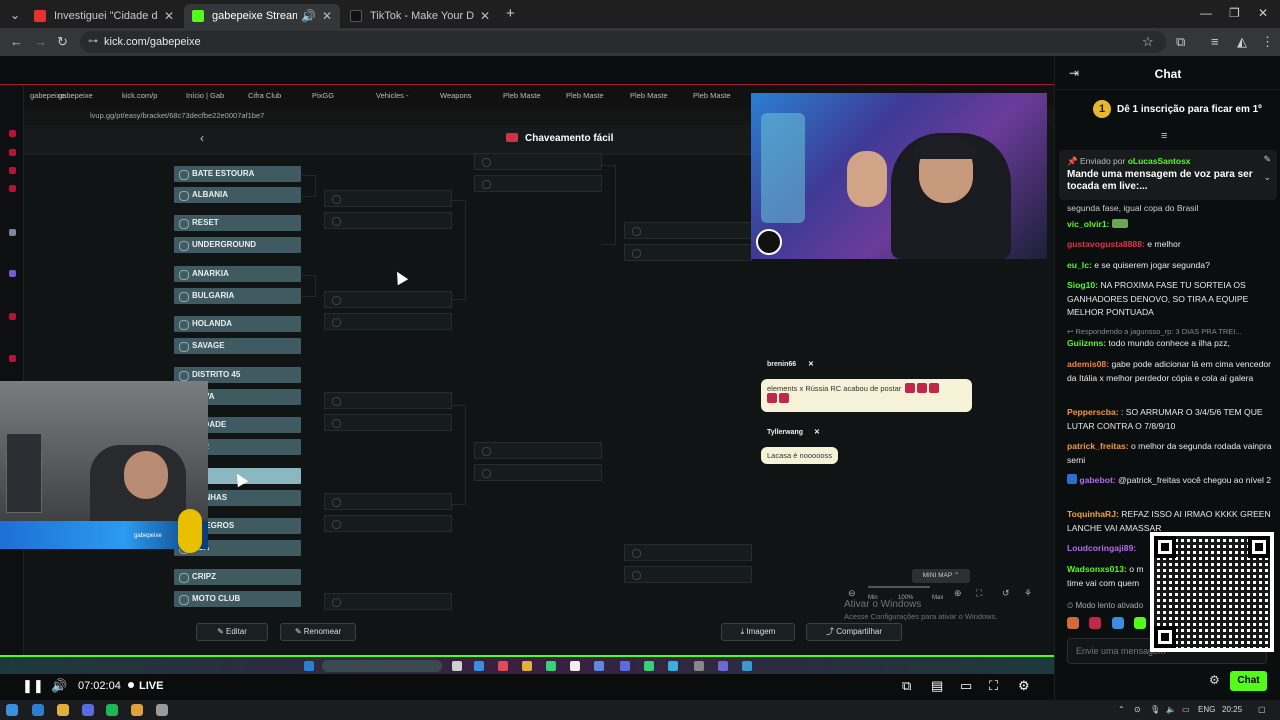 The image size is (1280, 720). I want to click on volume-icon: 🔊, so click(59, 686).